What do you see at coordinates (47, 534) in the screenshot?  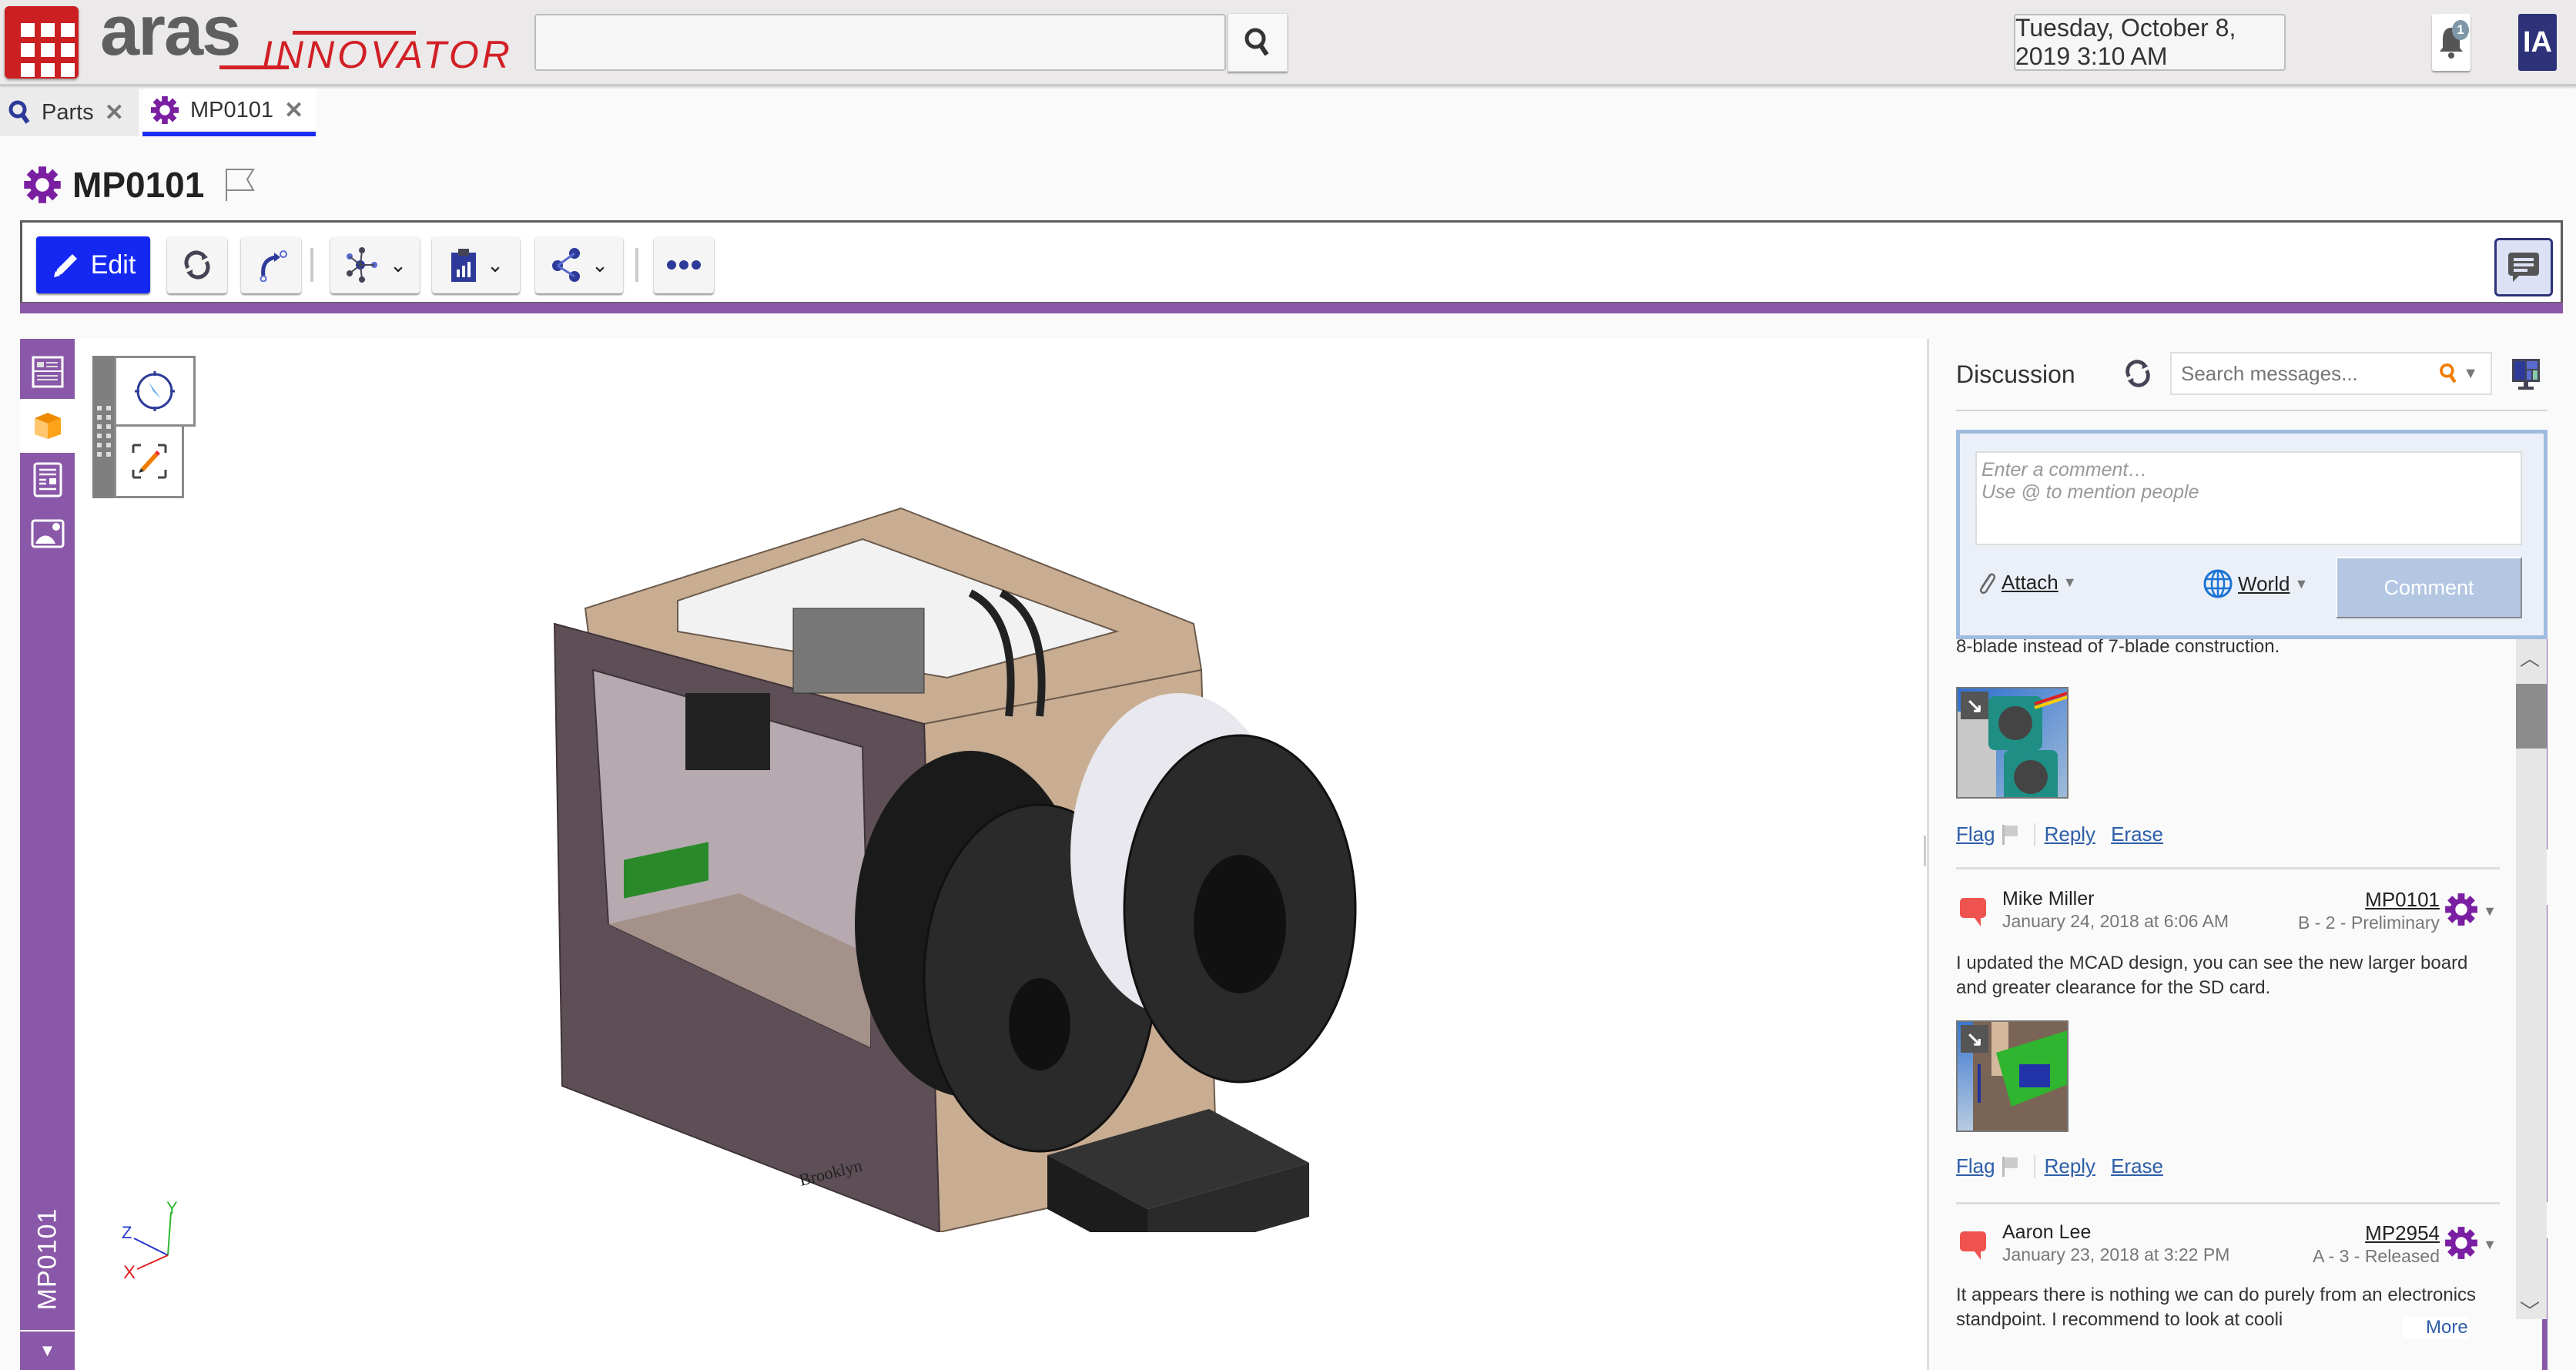 I see `sidebar-item-image` at bounding box center [47, 534].